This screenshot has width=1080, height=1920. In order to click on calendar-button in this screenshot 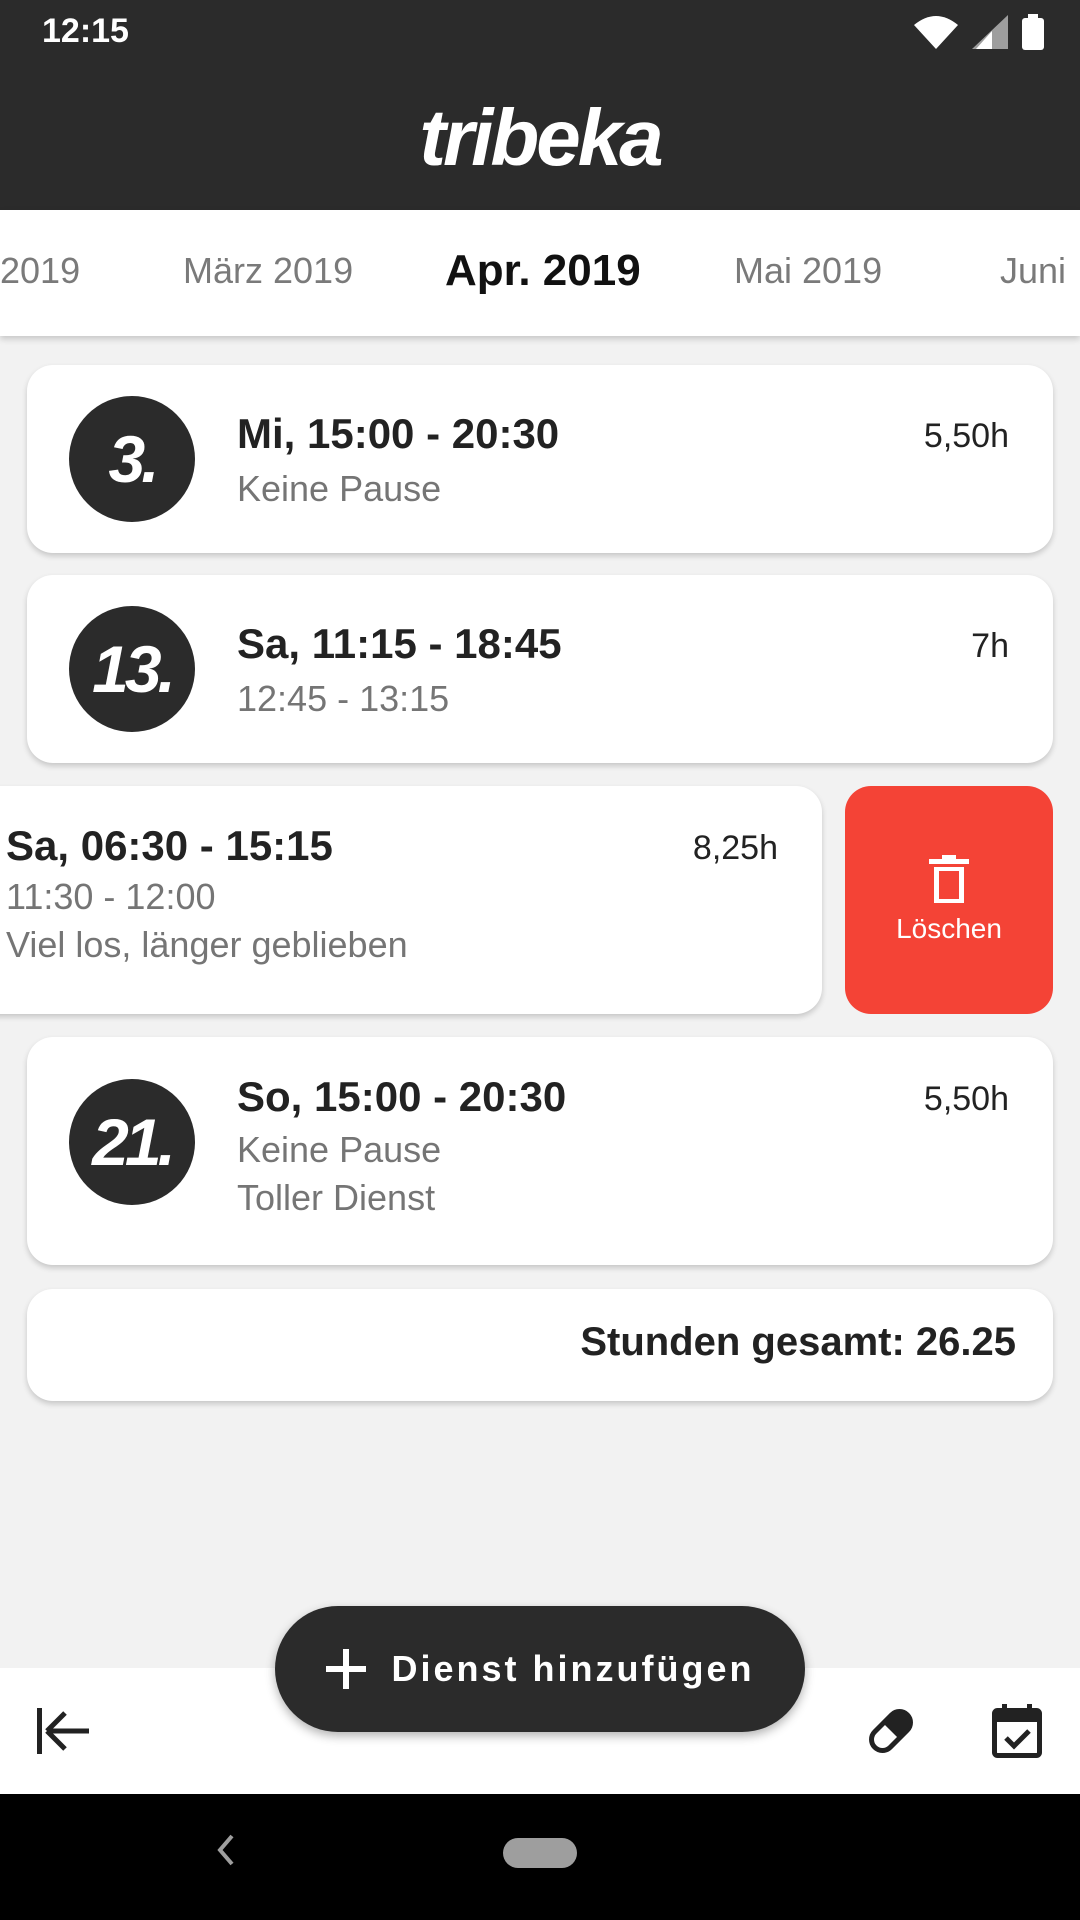, I will do `click(1017, 1731)`.